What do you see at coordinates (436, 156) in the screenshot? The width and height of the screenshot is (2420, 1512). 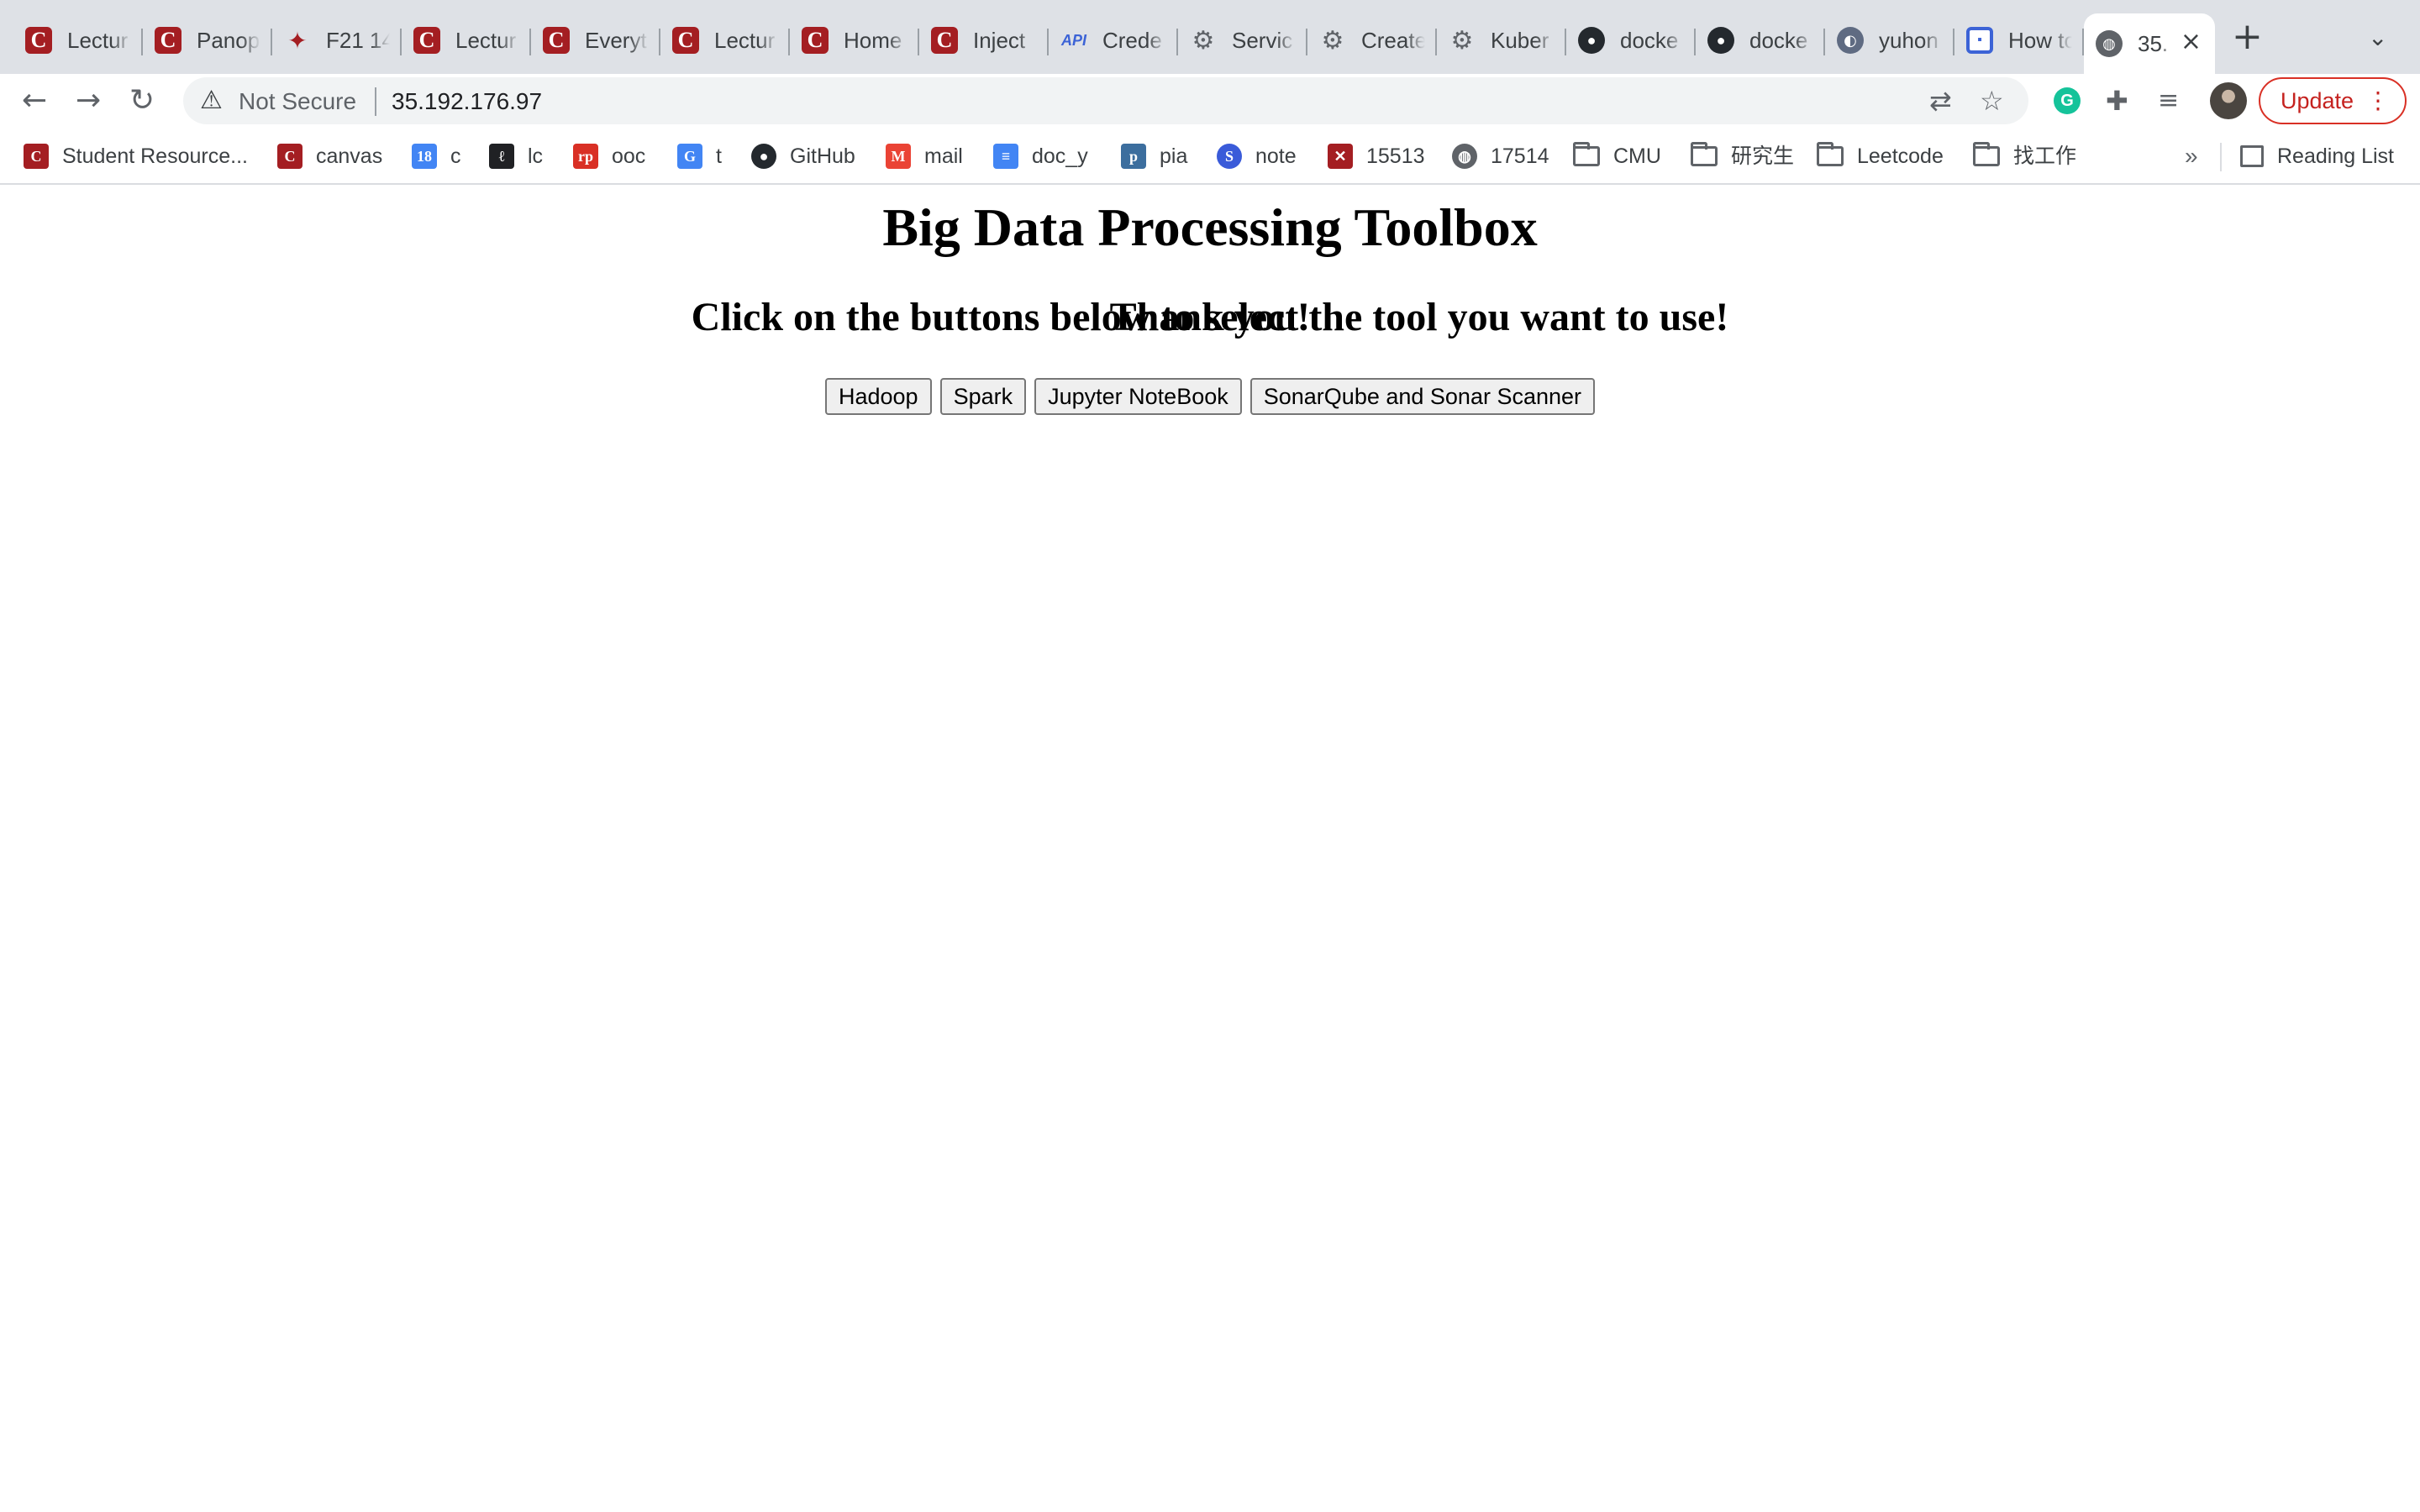 I see `bookmark-item: 18 c` at bounding box center [436, 156].